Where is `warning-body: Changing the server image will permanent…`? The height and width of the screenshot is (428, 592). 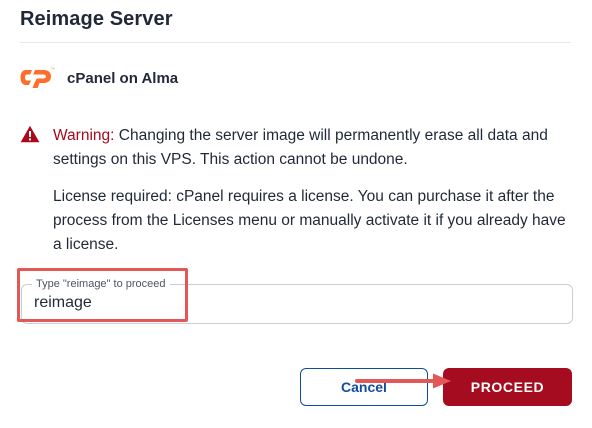
warning-body: Changing the server image will permanent… is located at coordinates (300, 147).